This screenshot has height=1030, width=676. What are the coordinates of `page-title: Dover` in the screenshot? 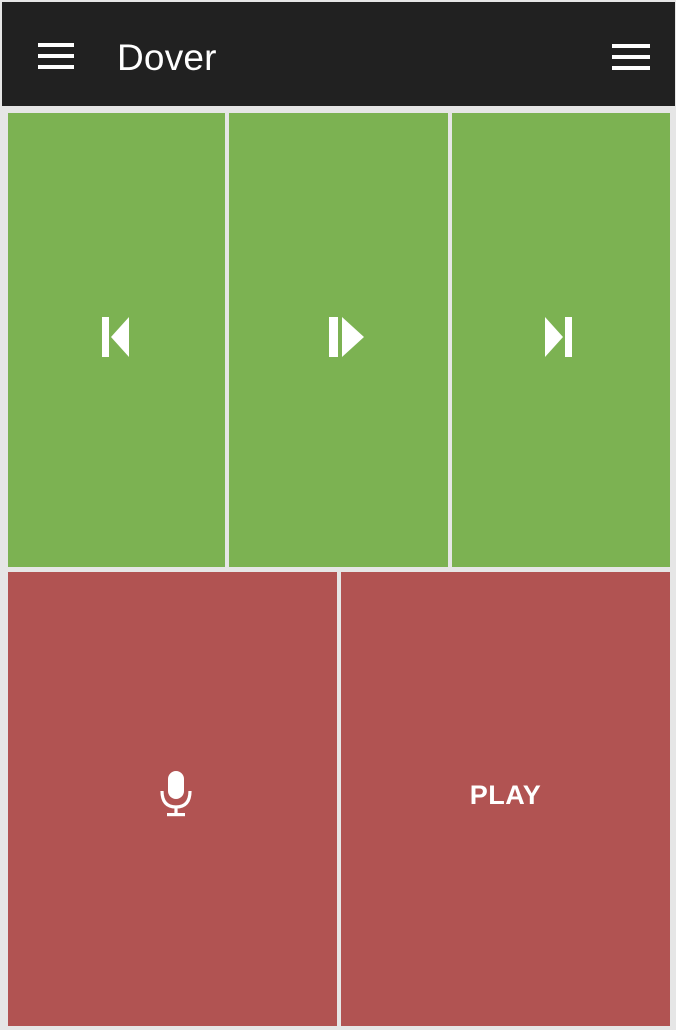 It's located at (167, 57).